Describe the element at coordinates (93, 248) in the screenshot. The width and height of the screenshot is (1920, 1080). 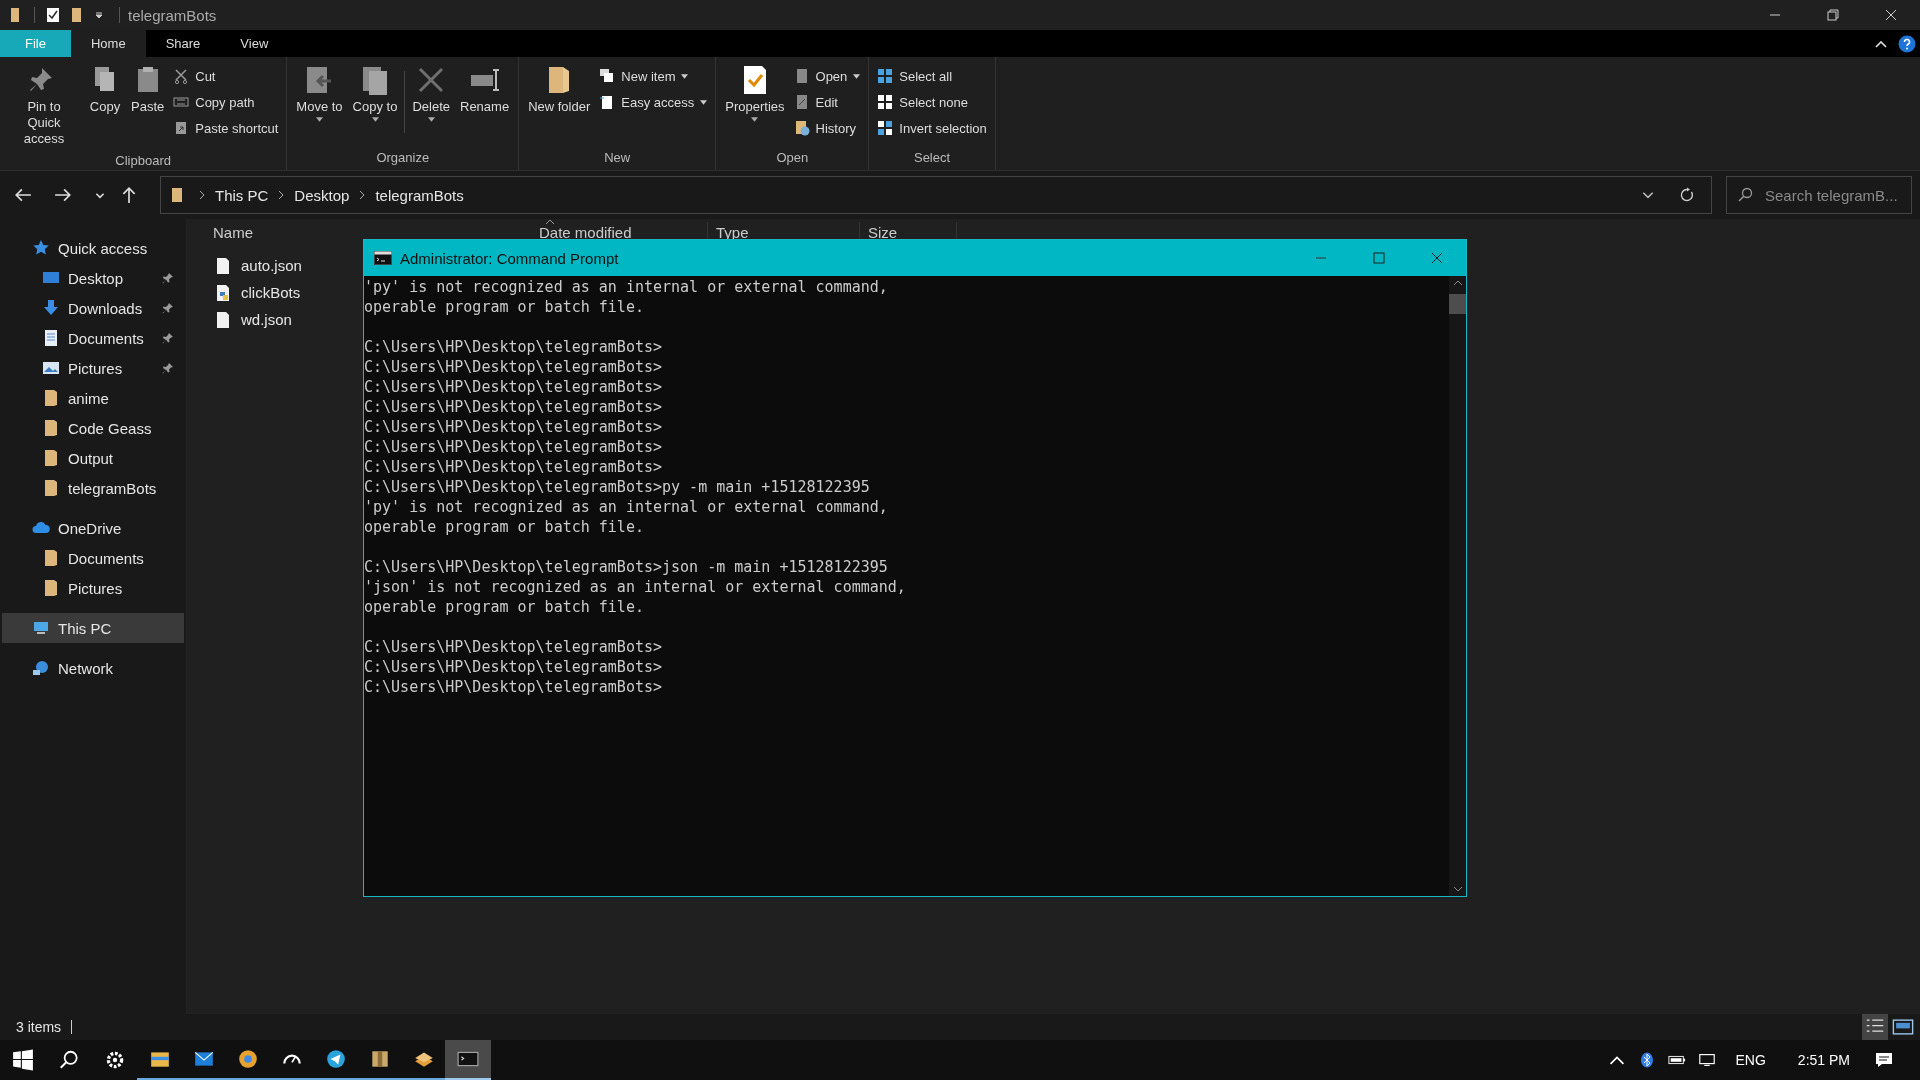
I see `nav-item: Quick access` at that location.